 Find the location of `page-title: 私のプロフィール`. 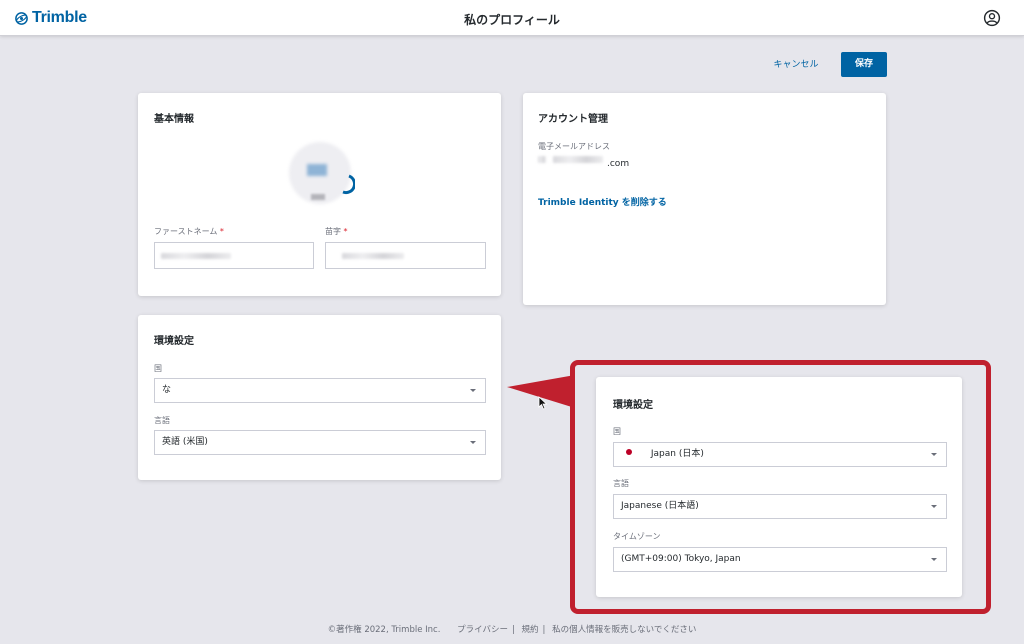

page-title: 私のプロフィール is located at coordinates (512, 20).